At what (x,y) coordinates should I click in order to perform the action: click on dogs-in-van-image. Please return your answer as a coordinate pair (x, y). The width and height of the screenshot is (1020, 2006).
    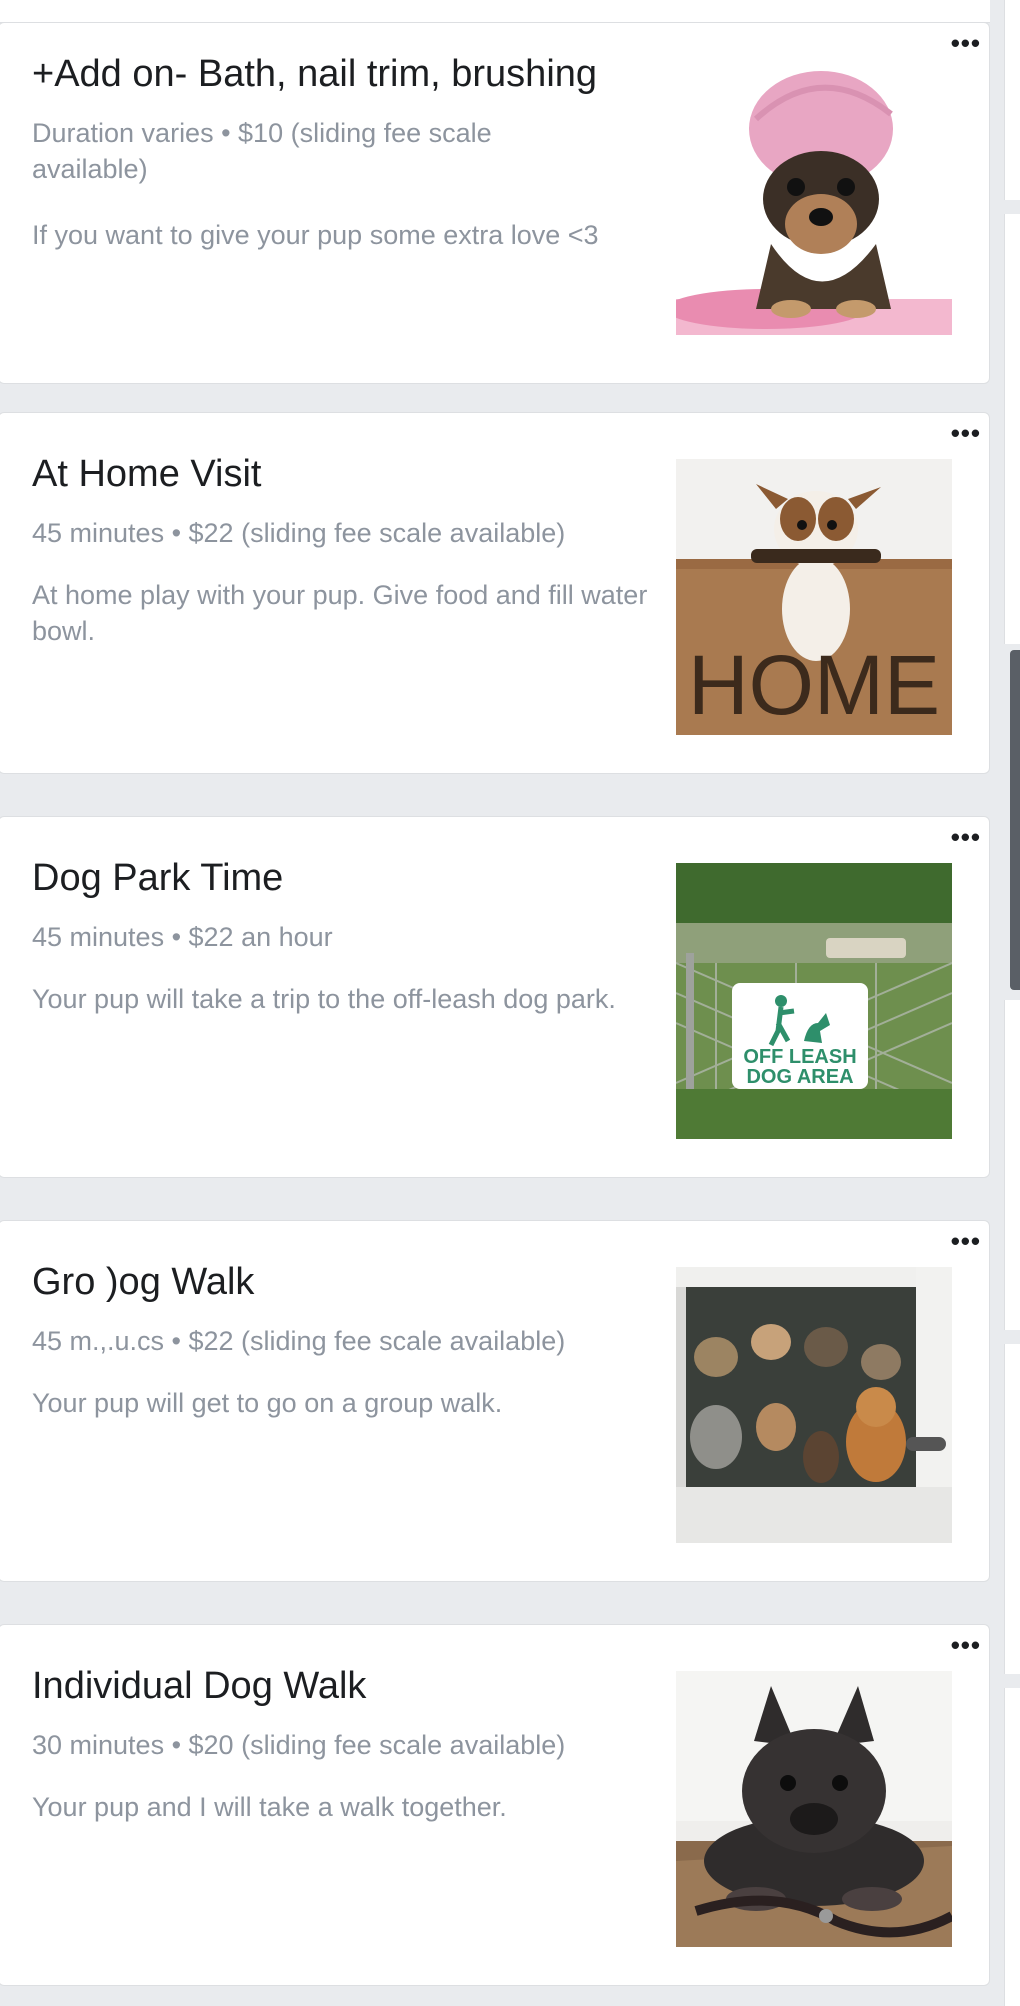
    Looking at the image, I should click on (814, 1405).